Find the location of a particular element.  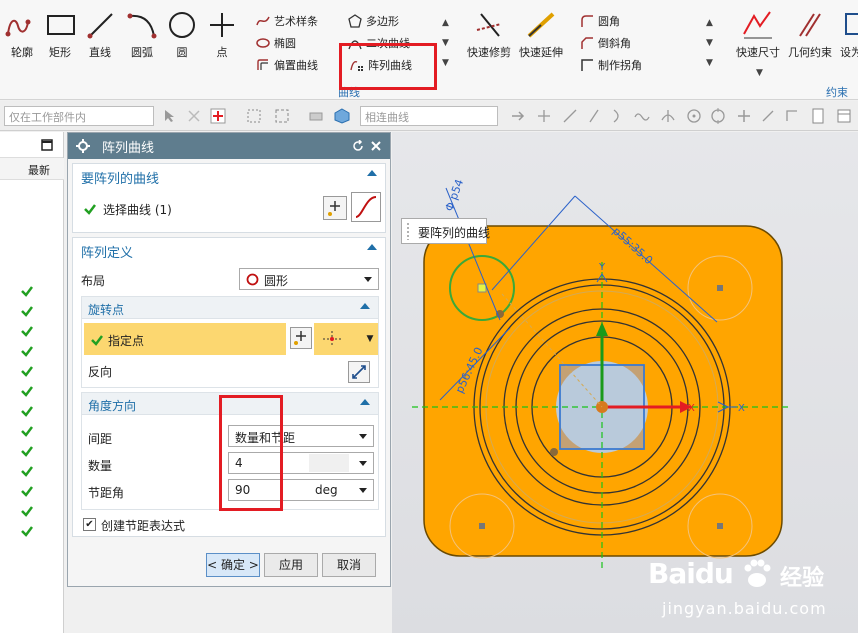

quick-dimension-button: 快速尺寸 is located at coordinates (758, 38).